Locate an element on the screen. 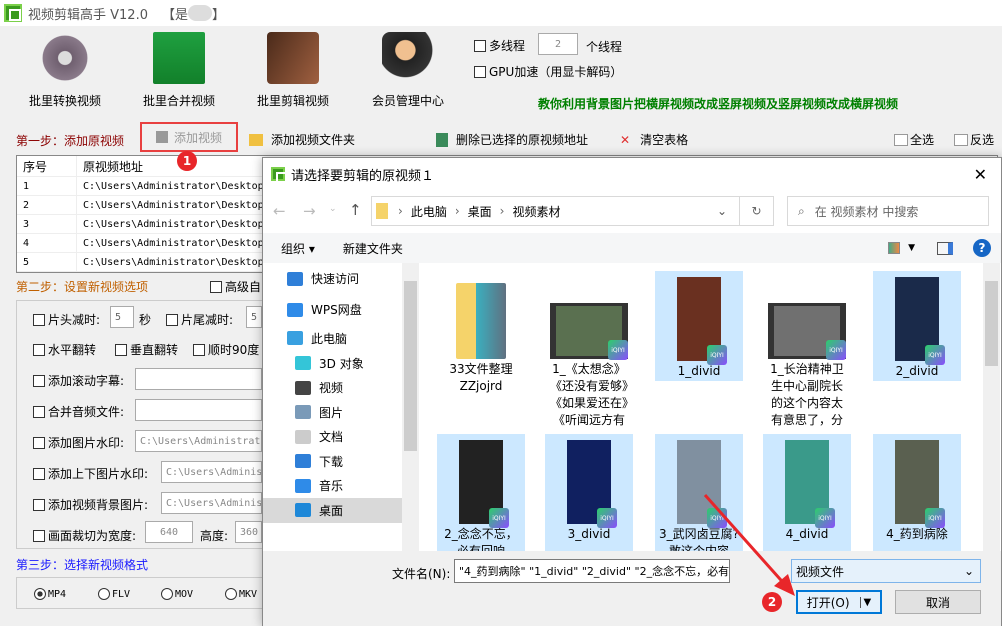 The width and height of the screenshot is (1002, 626). nav-item: 图片 is located at coordinates (341, 412).